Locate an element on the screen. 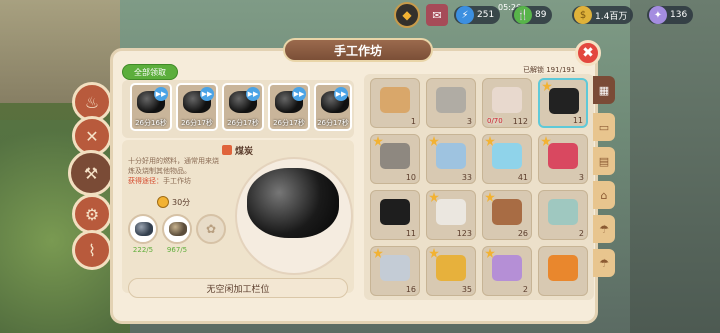  item-count: 35 is located at coordinates (466, 289).